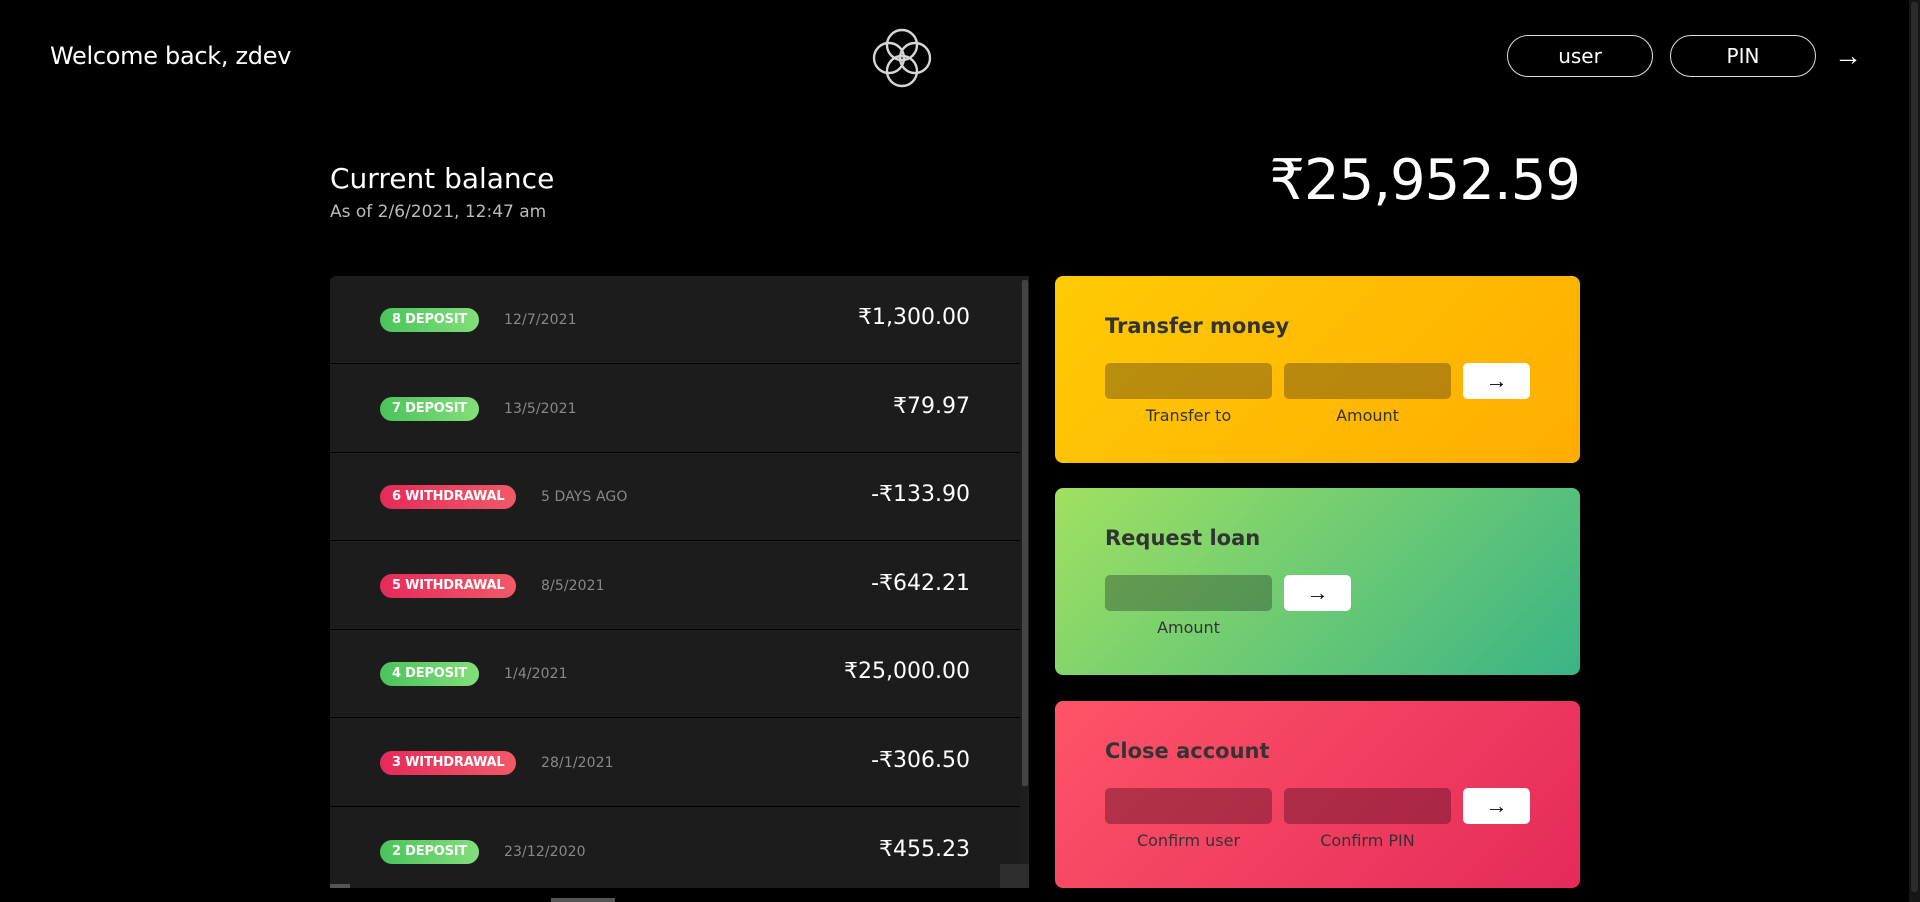  I want to click on movement-value: ₹1,300.00, so click(914, 317).